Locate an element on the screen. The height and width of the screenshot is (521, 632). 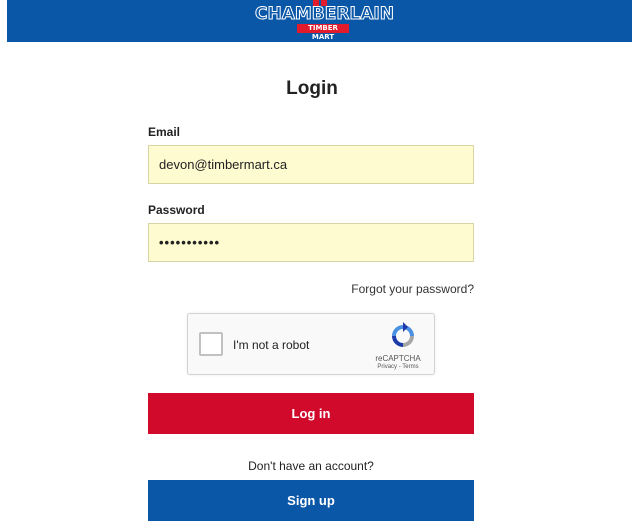
recaptcha-privacy-terms: Privacy - Terms is located at coordinates (398, 367).